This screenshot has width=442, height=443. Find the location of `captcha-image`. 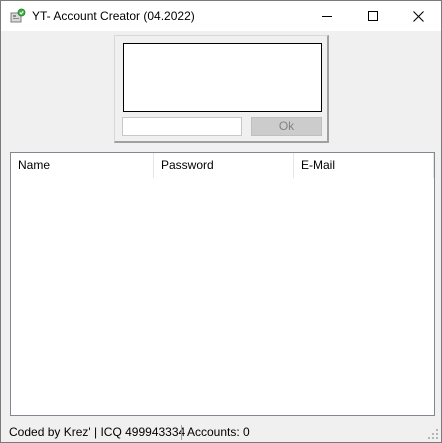

captcha-image is located at coordinates (222, 77).